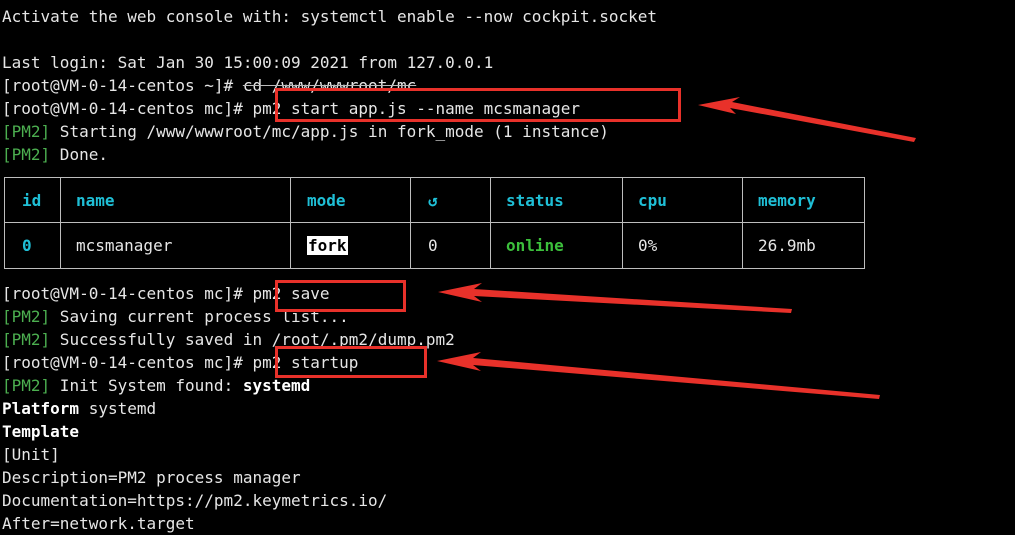 The width and height of the screenshot is (1015, 535). What do you see at coordinates (807, 119) in the screenshot?
I see `arrow-pm2-start` at bounding box center [807, 119].